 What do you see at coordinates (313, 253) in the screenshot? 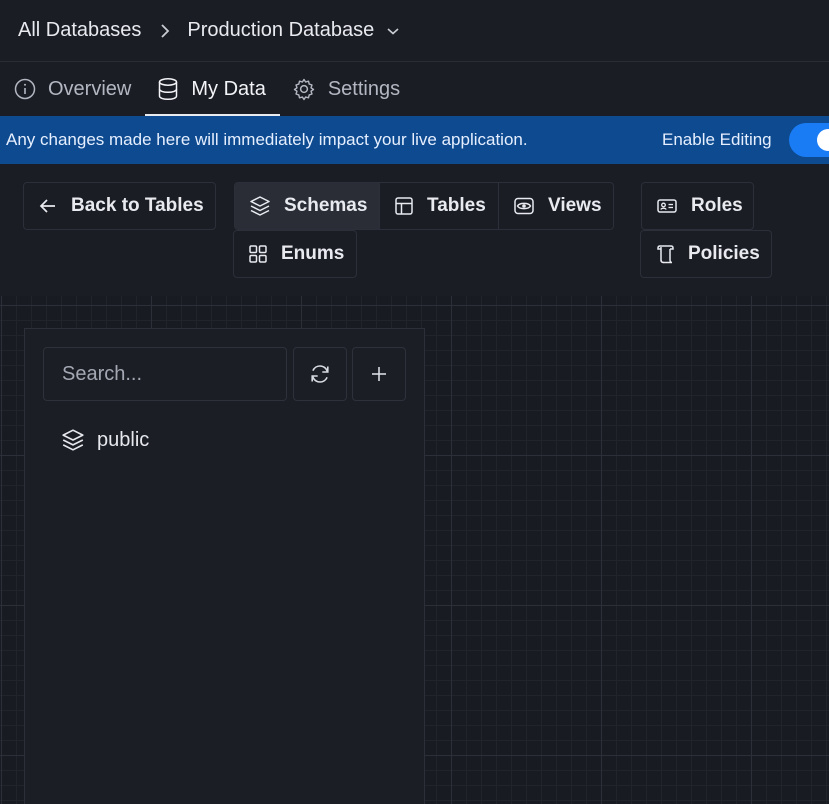
I see `enums-label: Enums` at bounding box center [313, 253].